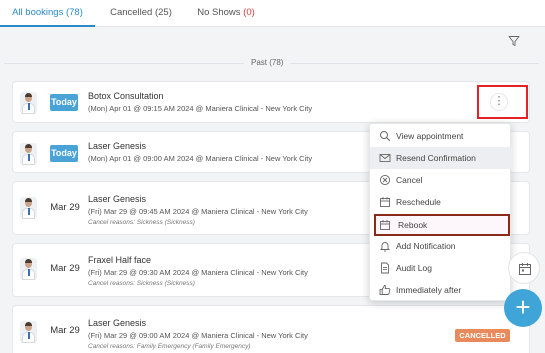  What do you see at coordinates (430, 136) in the screenshot?
I see `menu-item-label: View appointment` at bounding box center [430, 136].